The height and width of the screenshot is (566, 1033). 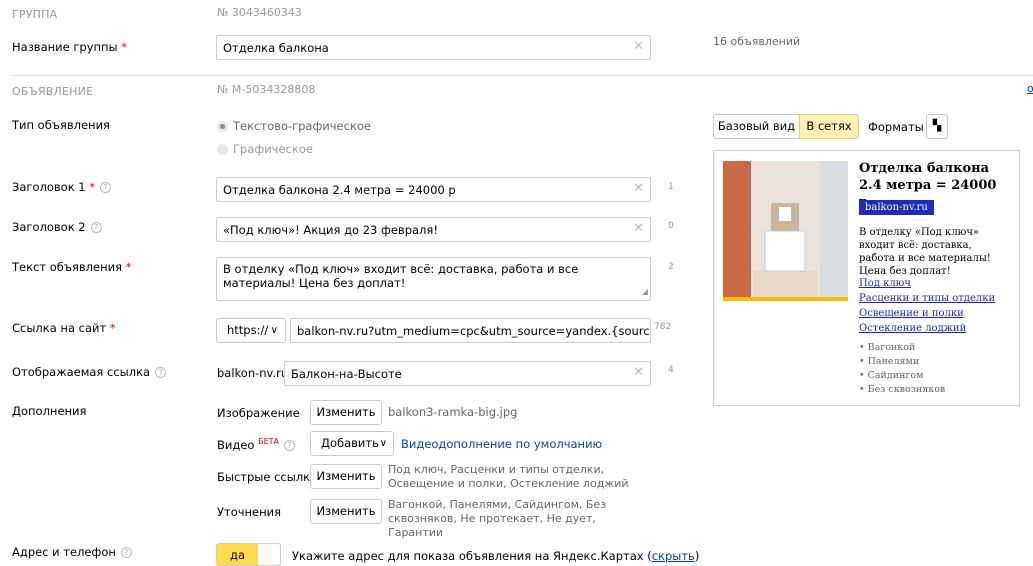 What do you see at coordinates (671, 267) in the screenshot?
I see `ad-text-counter: 2` at bounding box center [671, 267].